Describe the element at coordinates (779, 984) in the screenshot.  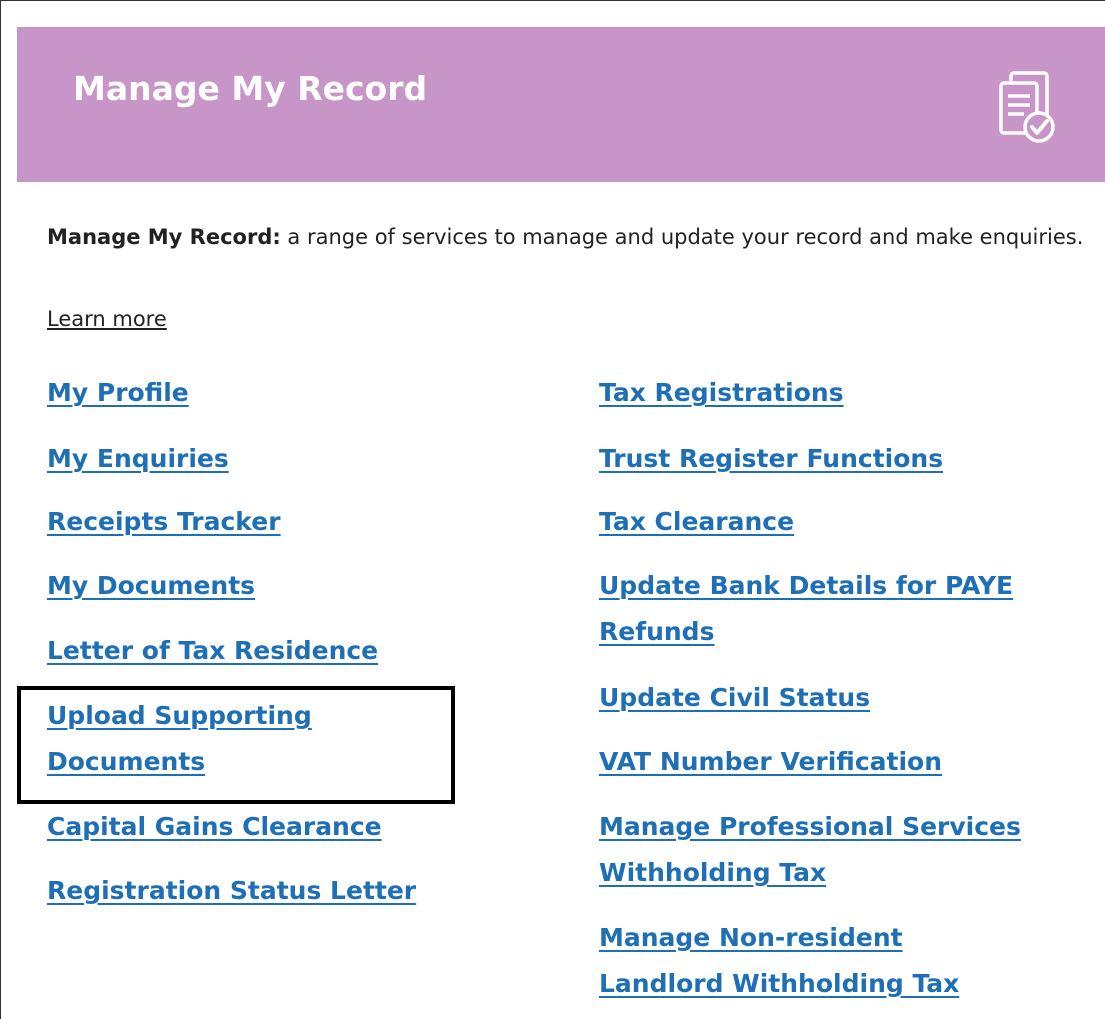
I see `link-non-resident-landlord-wht-line2: Landlord Withholding Tax` at that location.